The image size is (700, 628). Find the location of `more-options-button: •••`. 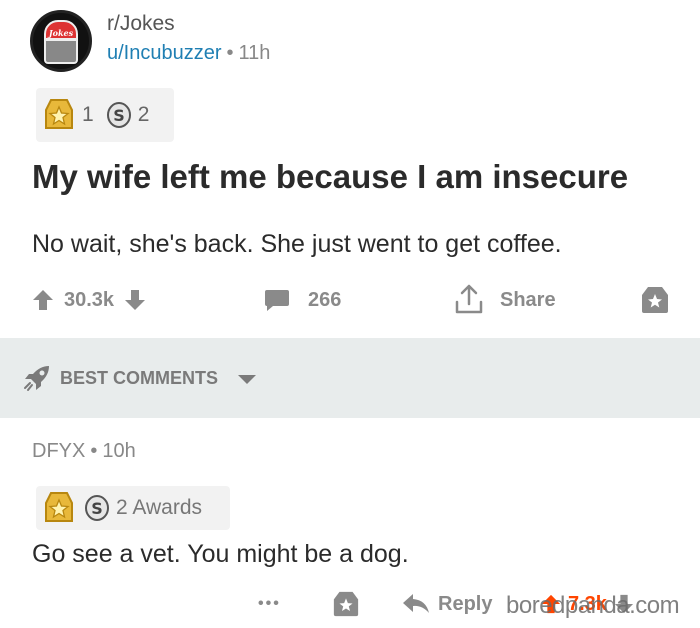

more-options-button: ••• is located at coordinates (269, 604).